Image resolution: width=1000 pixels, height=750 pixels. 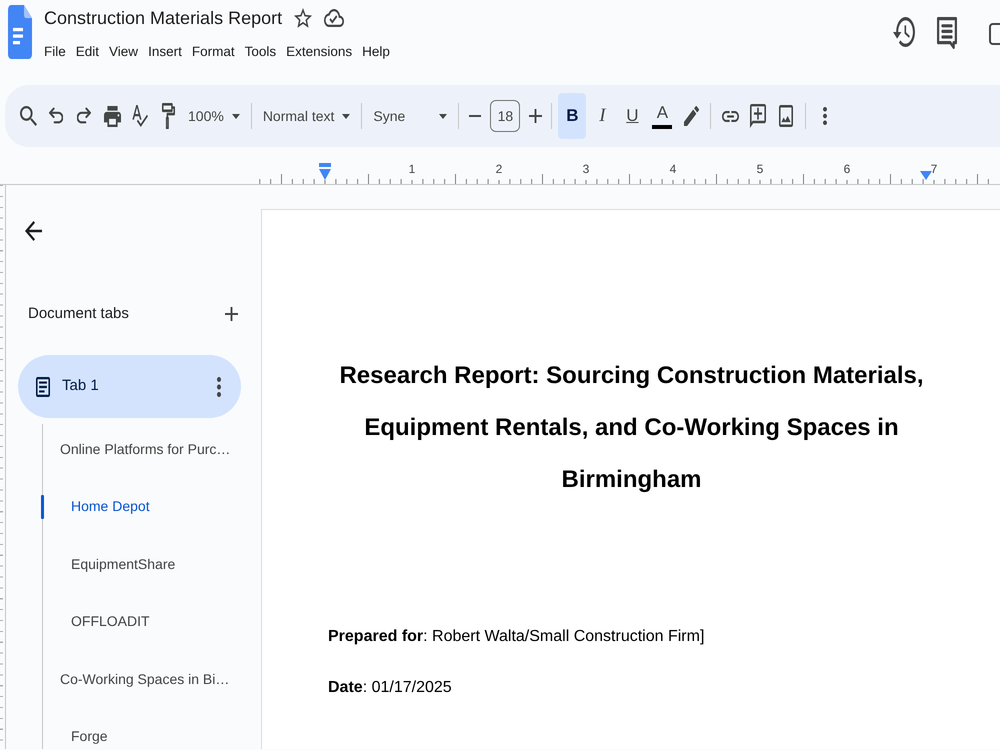 I want to click on font-size-field: 18, so click(x=505, y=116).